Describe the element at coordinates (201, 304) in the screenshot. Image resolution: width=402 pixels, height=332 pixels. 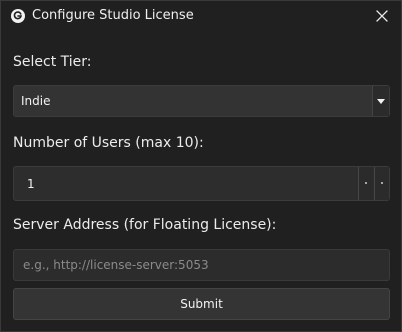
I see `submit-button: Submit` at that location.